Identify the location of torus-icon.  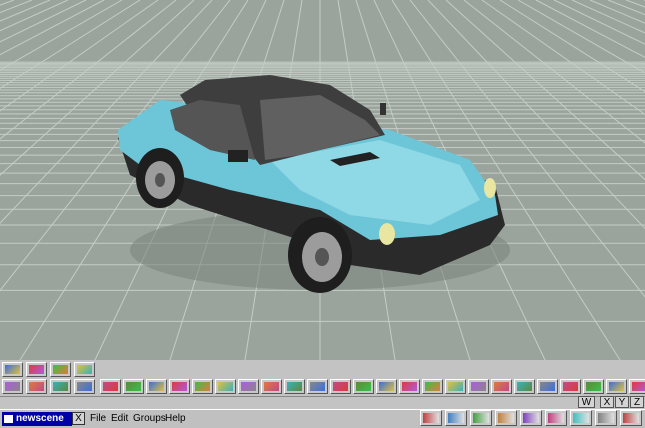
(248, 386).